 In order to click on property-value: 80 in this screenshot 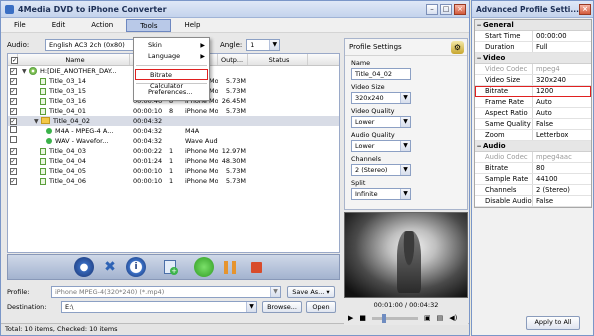, I will do `click(539, 168)`.